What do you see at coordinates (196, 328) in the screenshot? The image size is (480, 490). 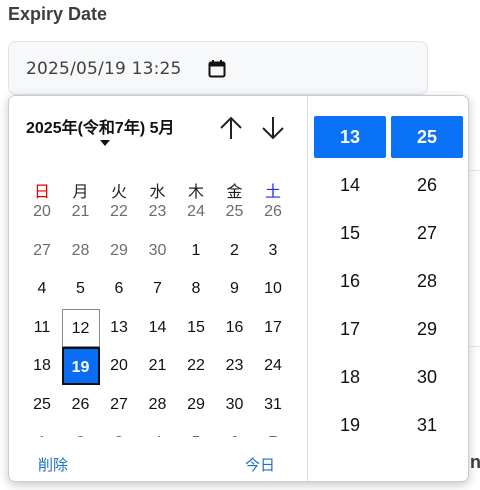 I see `day-cell: 15` at bounding box center [196, 328].